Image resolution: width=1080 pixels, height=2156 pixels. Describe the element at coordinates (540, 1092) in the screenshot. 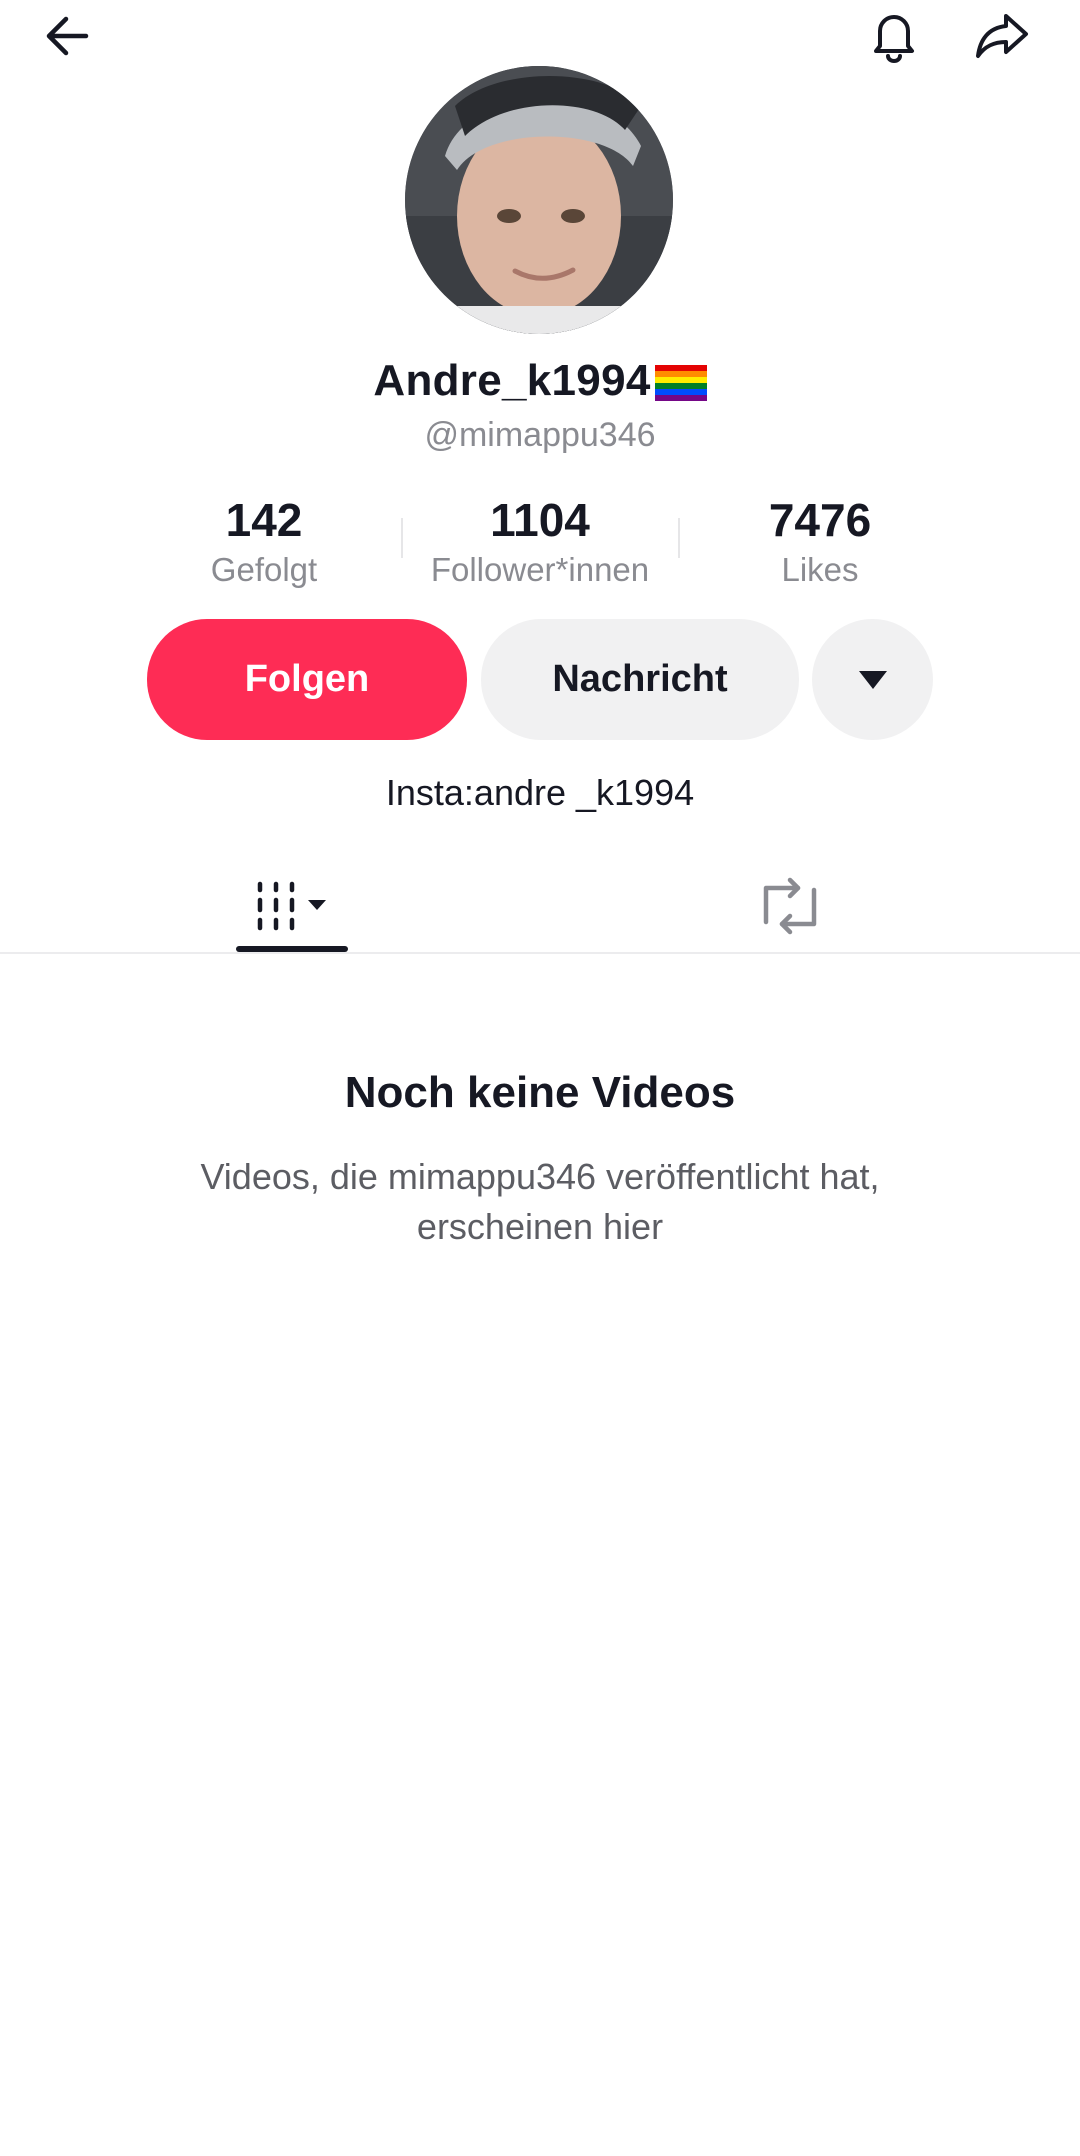

I see `empty-state-title: Noch keine Videos` at that location.